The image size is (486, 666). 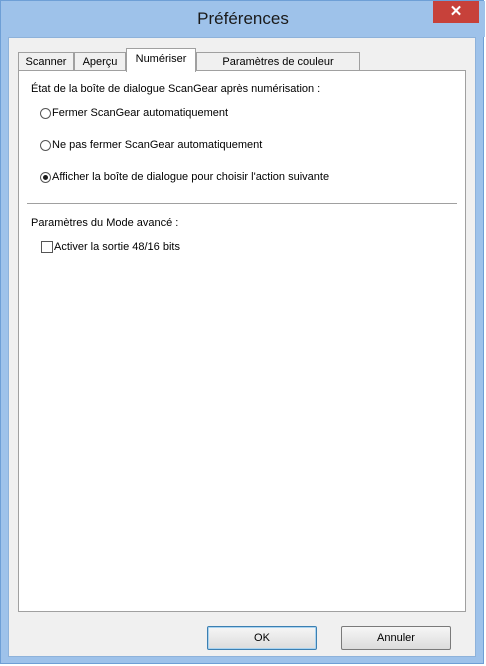 I want to click on tab-scanner: Scanner, so click(x=46, y=61).